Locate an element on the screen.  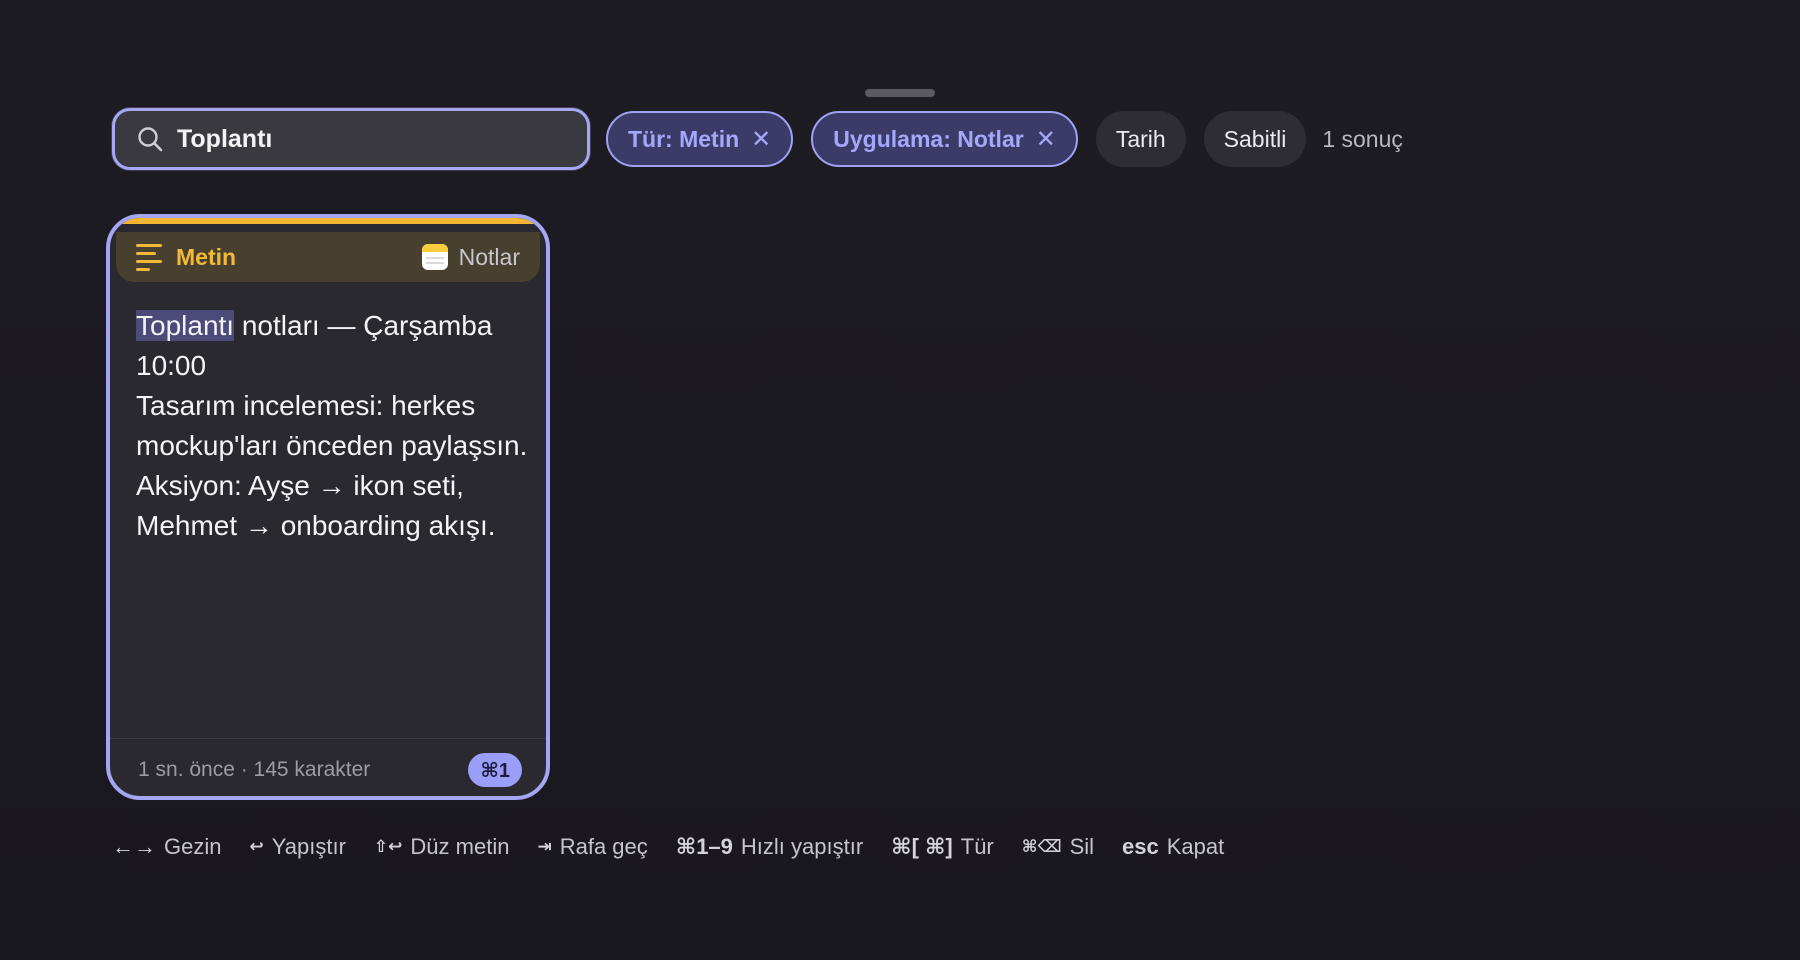
shift-return-icon: ⇧↩ is located at coordinates (388, 846).